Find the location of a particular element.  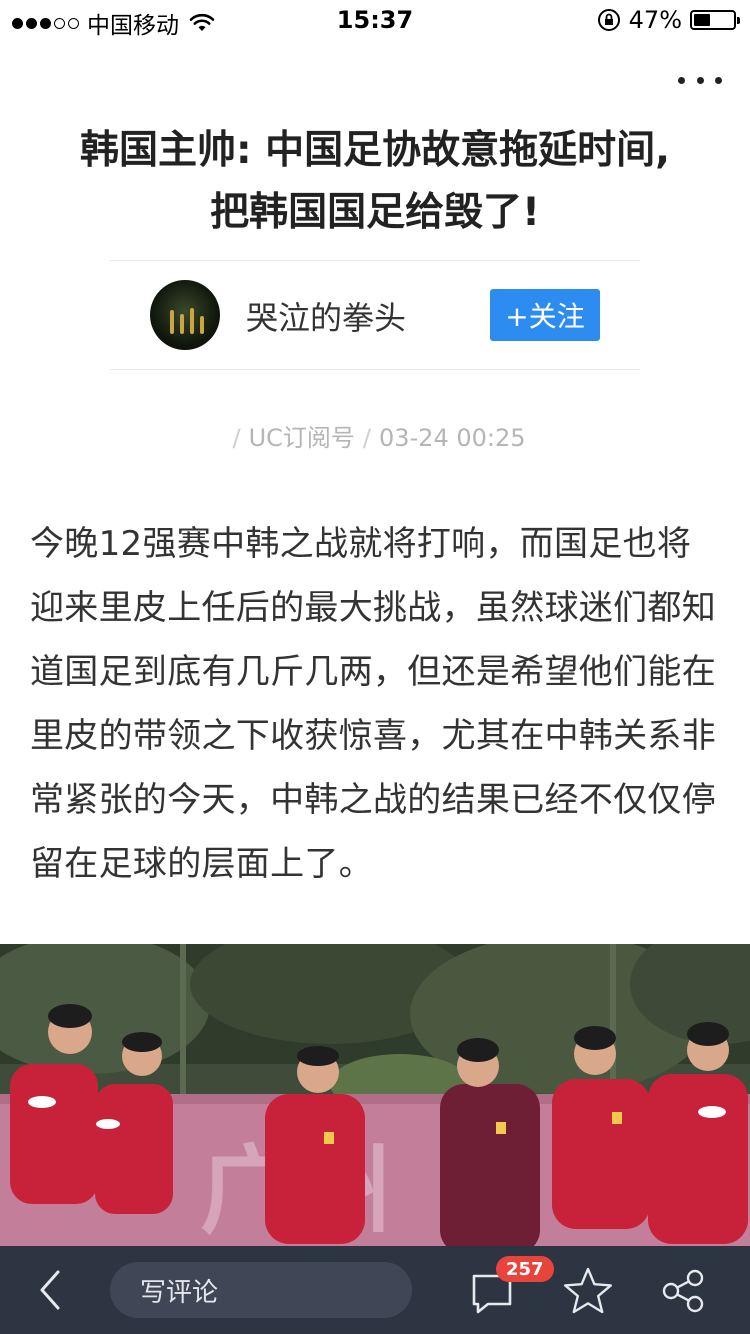

comment-input: 写评论 is located at coordinates (261, 1290).